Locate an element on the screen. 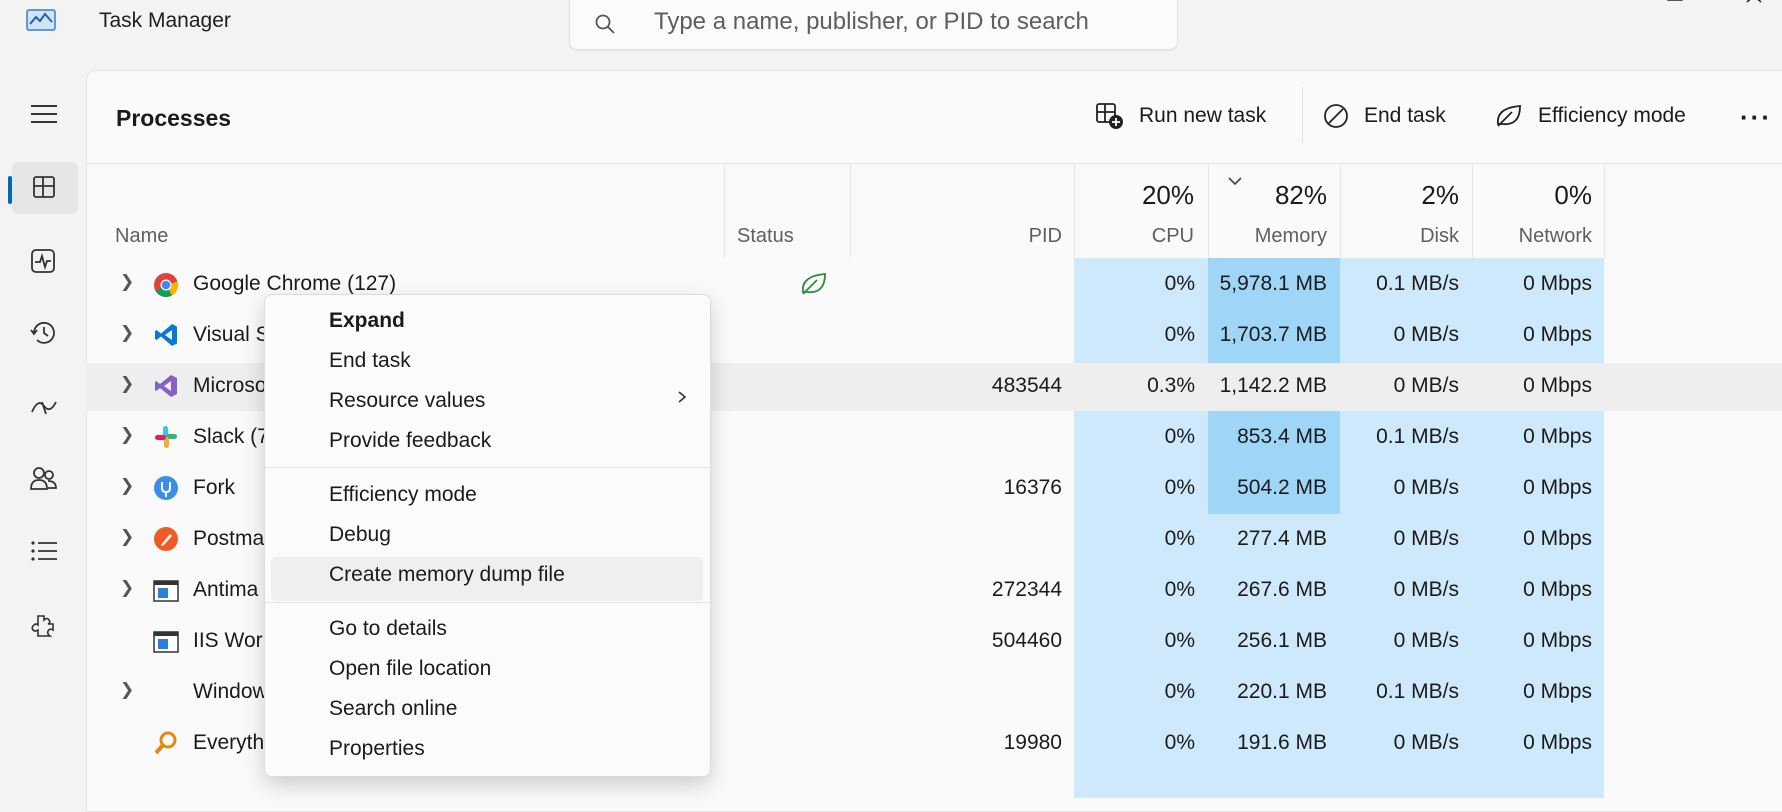  nav-users is located at coordinates (45, 478).